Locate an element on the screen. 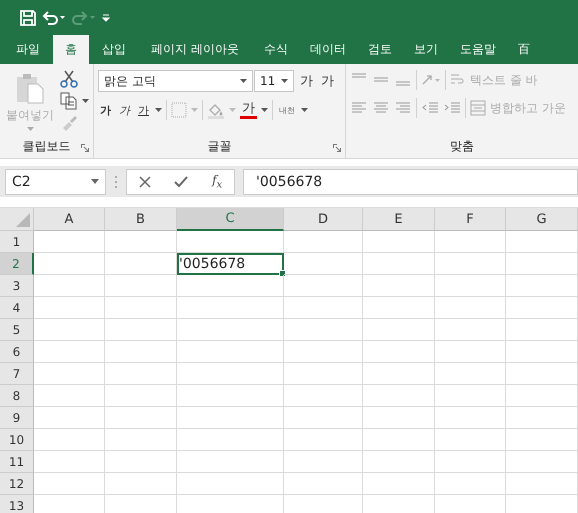  font-color-button: 가 is located at coordinates (248, 110).